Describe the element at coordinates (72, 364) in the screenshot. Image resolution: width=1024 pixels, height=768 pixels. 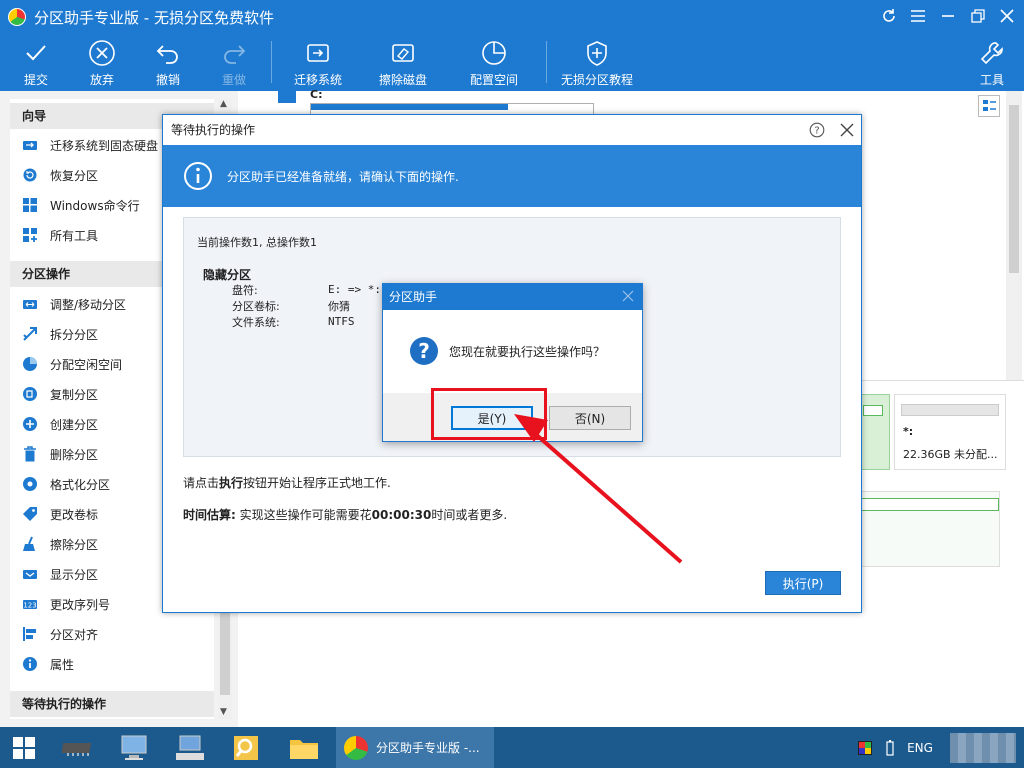
I see `sidebar-item-allocate-free-space: 分配空闲空间` at that location.